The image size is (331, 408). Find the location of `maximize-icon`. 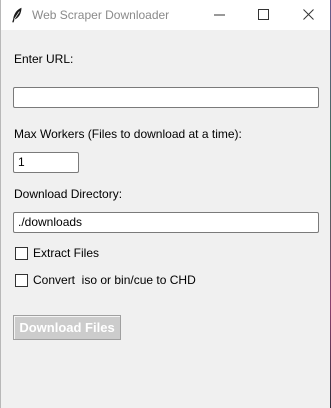

maximize-icon is located at coordinates (263, 14).